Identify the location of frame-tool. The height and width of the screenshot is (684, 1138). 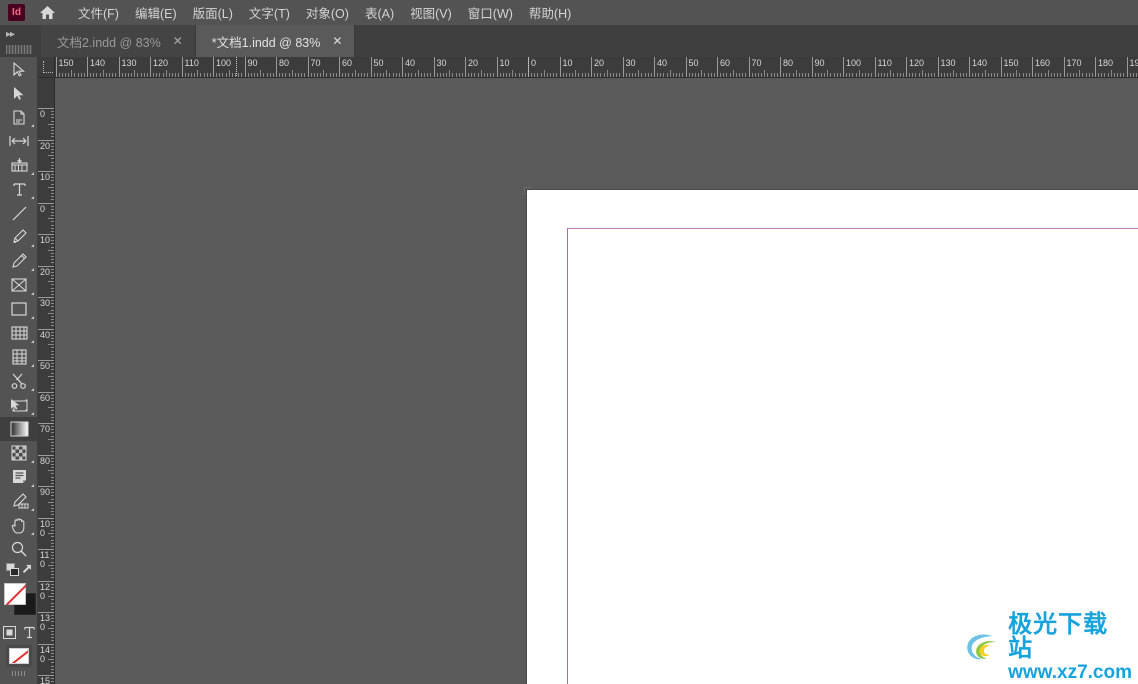
(19, 285).